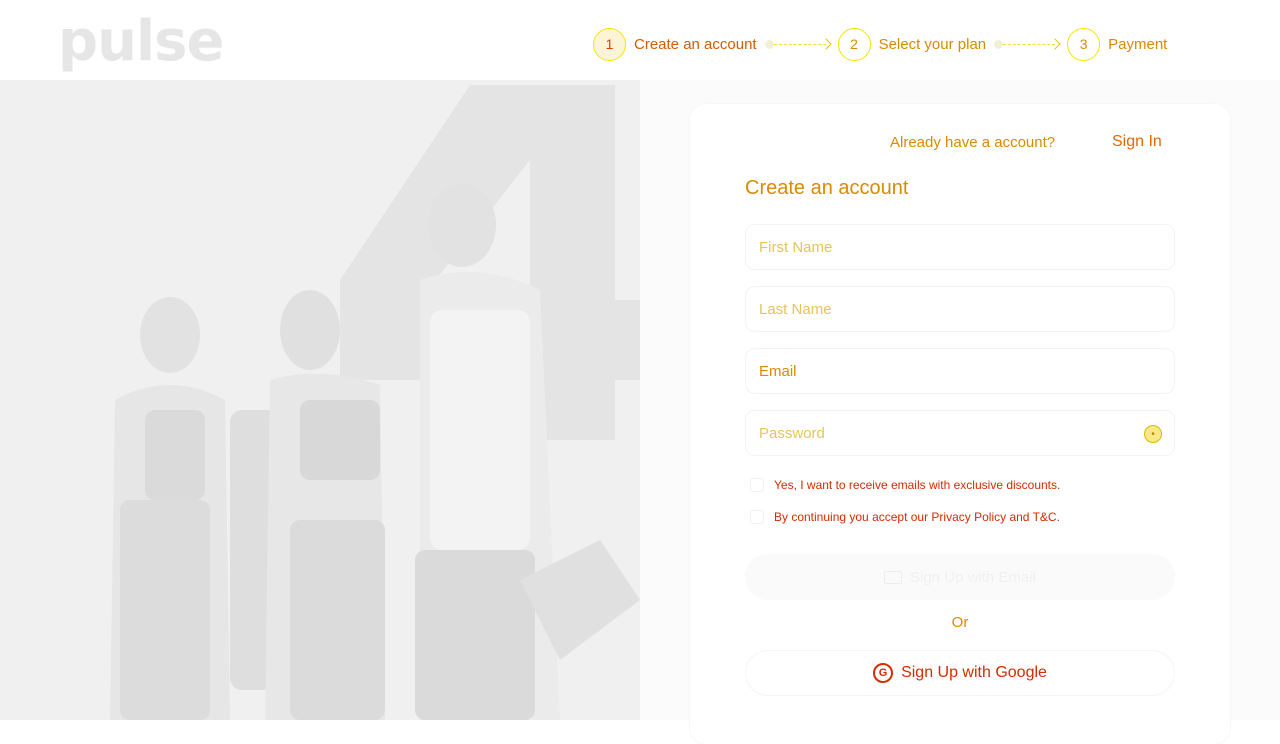 The image size is (1280, 744). I want to click on password-input, so click(949, 433).